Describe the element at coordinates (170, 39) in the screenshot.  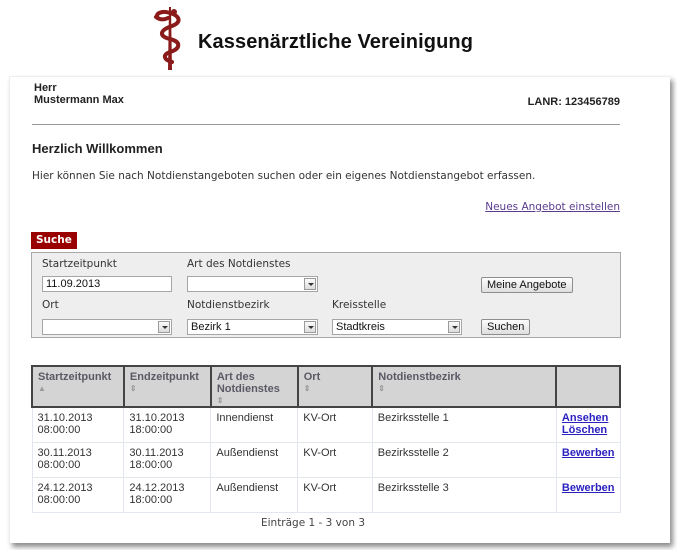
I see `rod-of-asclepius-icon` at that location.